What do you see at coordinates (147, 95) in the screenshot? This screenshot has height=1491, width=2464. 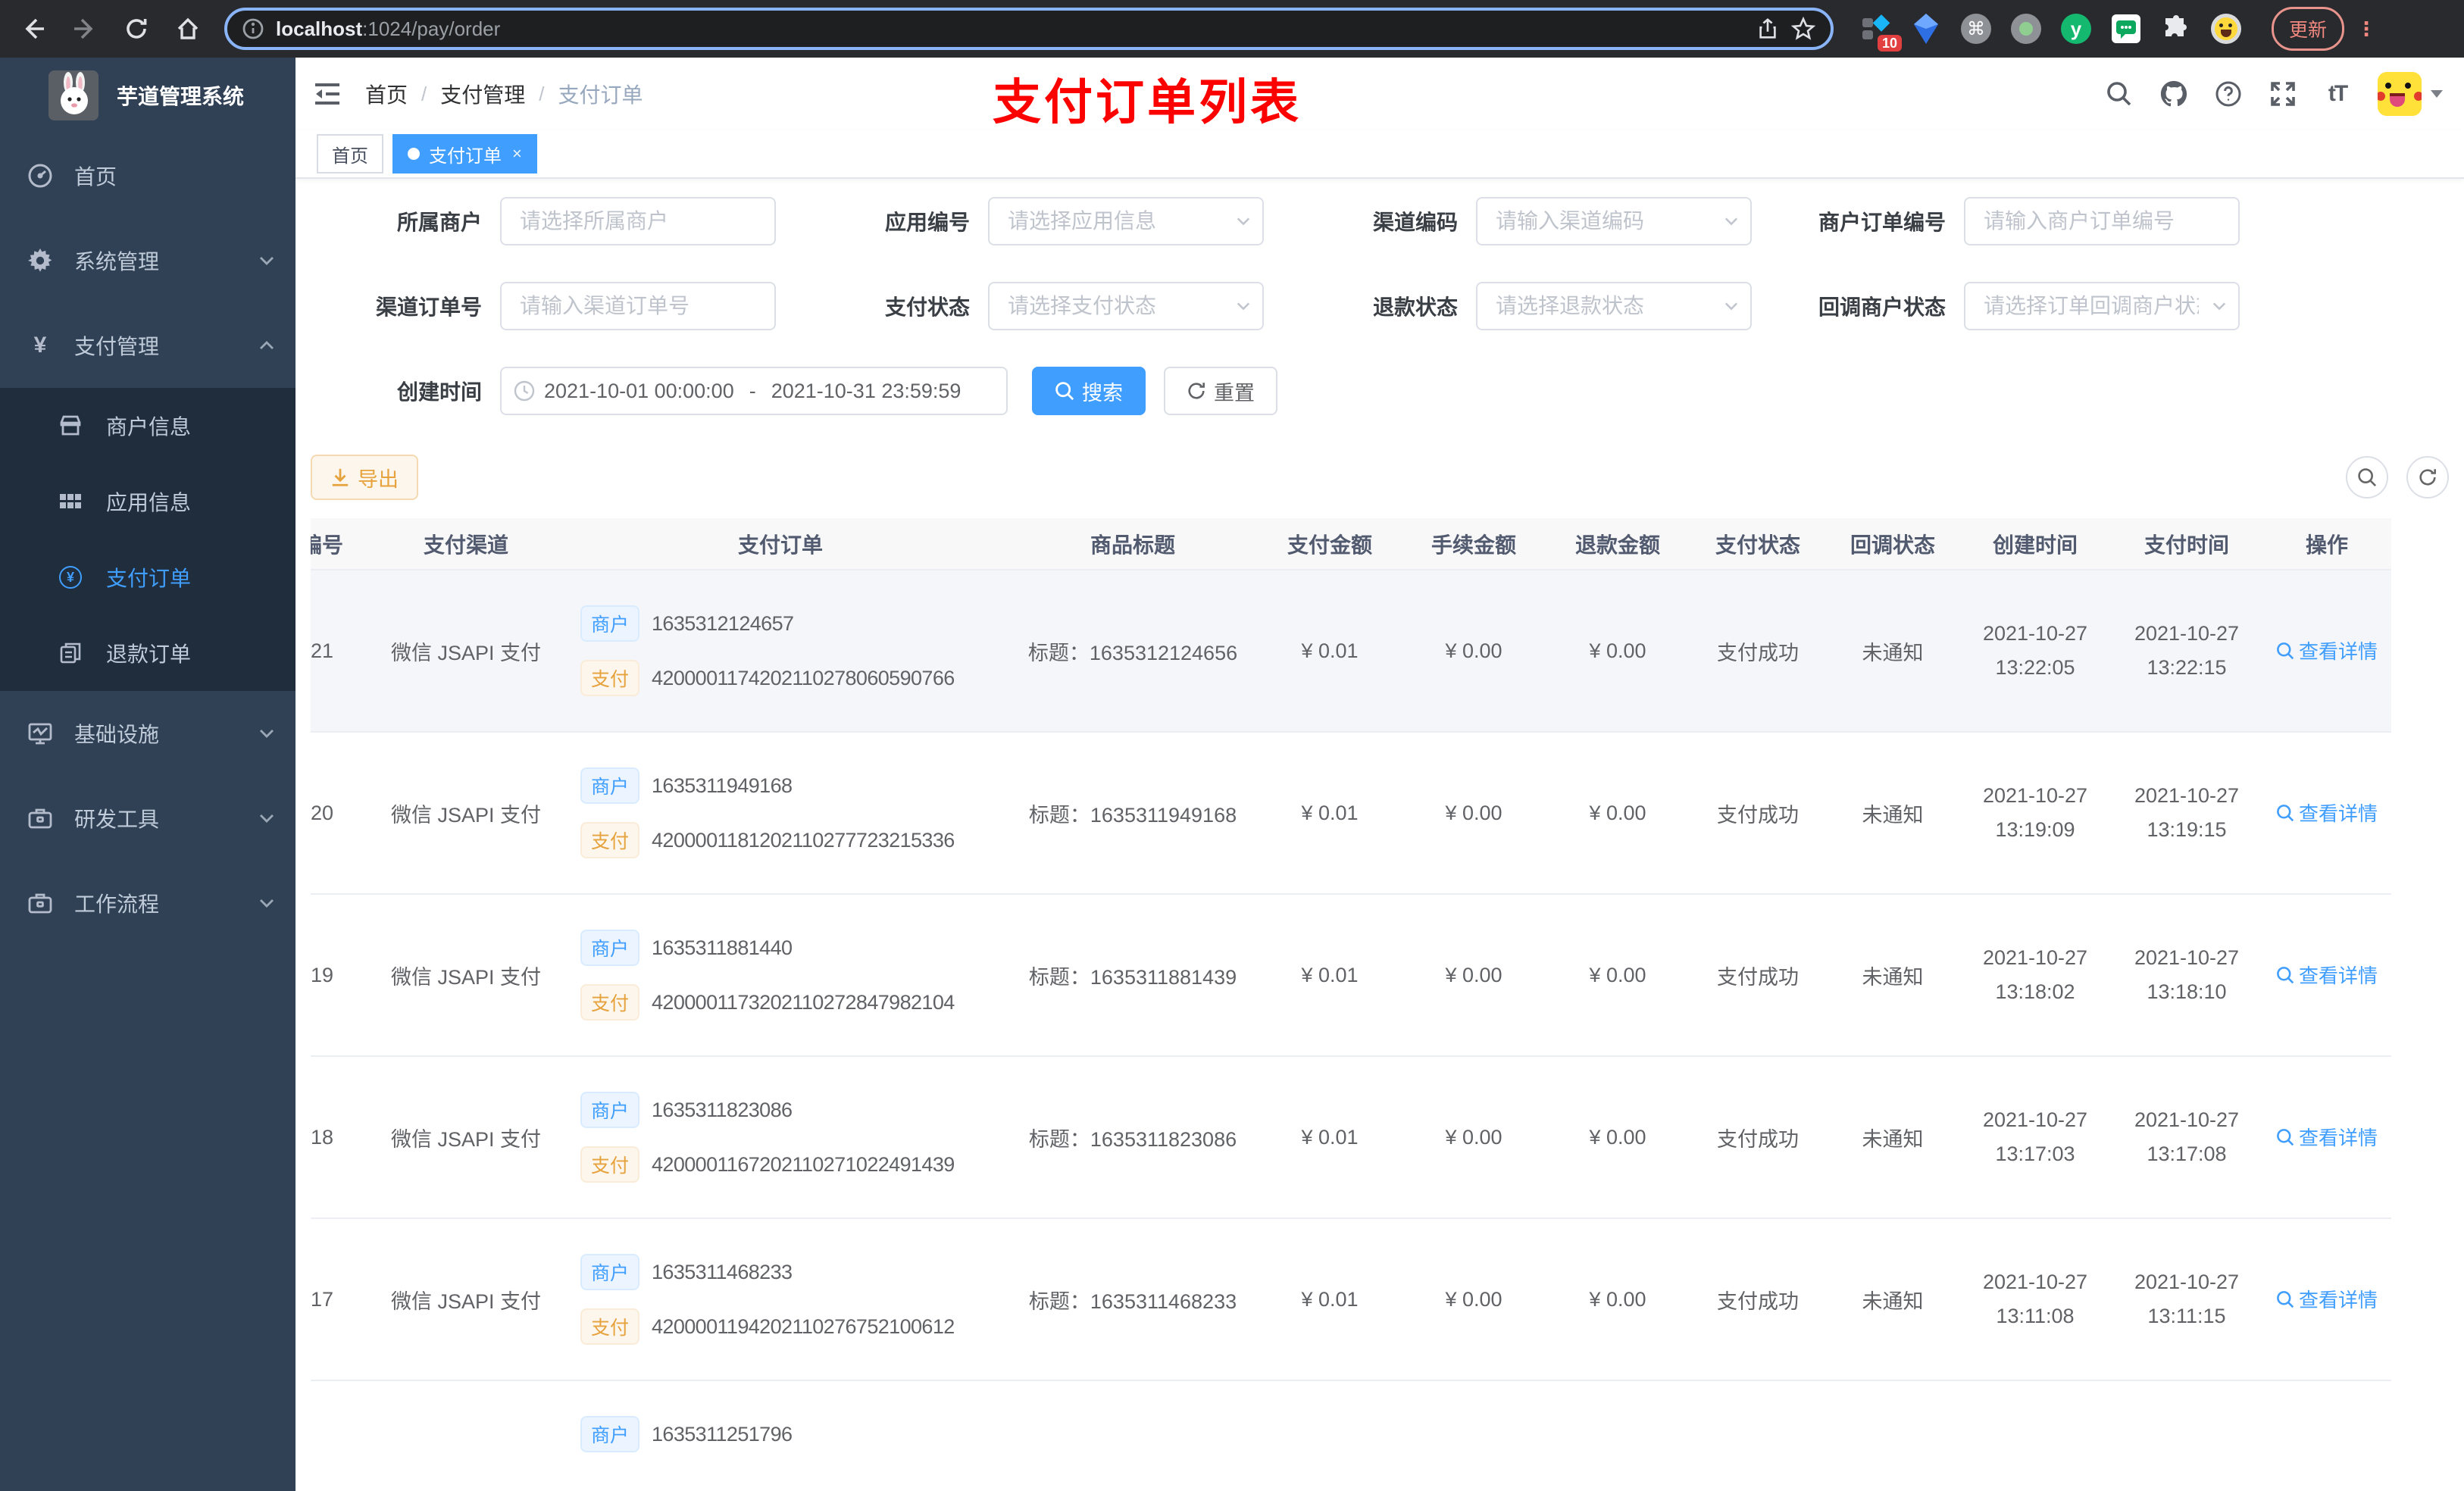 I see `app-logo: 芋道管理系统` at bounding box center [147, 95].